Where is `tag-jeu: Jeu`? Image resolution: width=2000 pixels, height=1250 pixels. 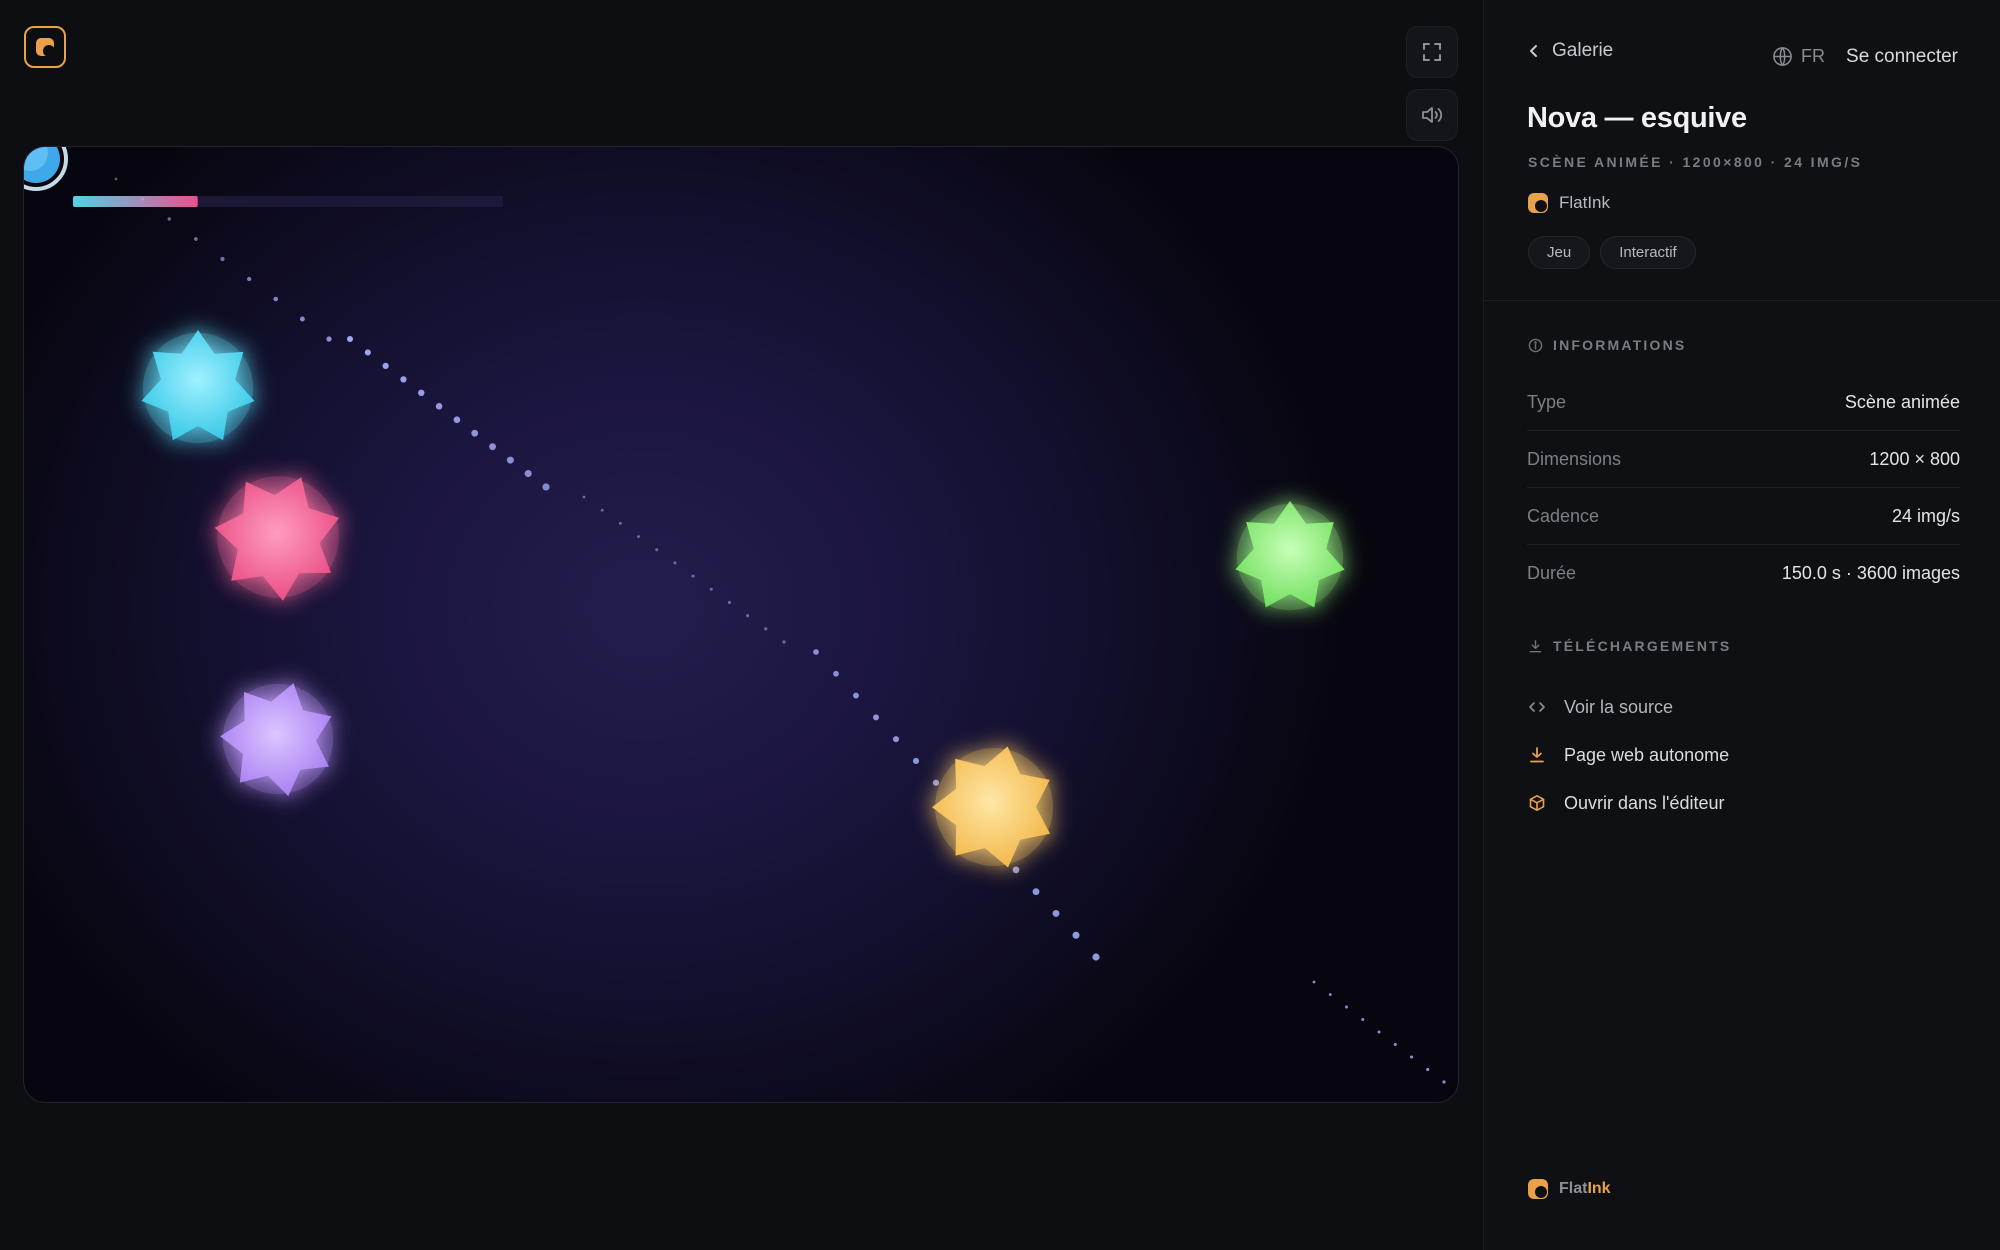 tag-jeu: Jeu is located at coordinates (1559, 252).